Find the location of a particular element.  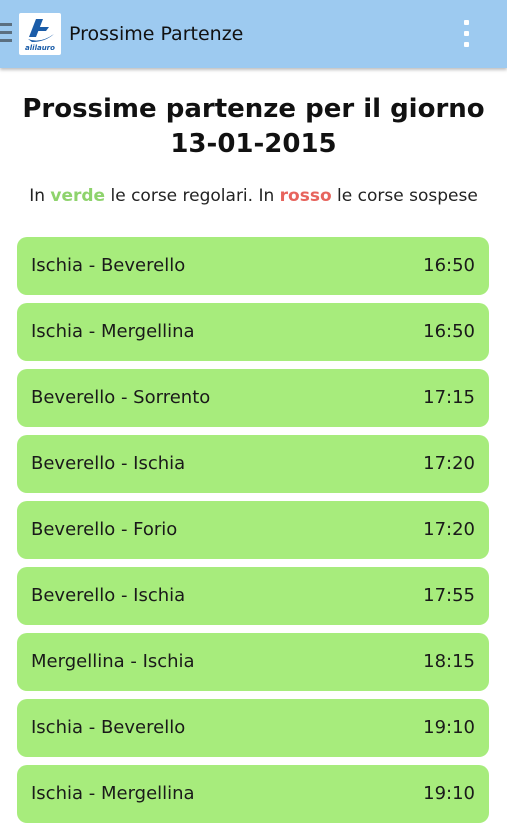

app-title: Prossime Partenze is located at coordinates (156, 34).